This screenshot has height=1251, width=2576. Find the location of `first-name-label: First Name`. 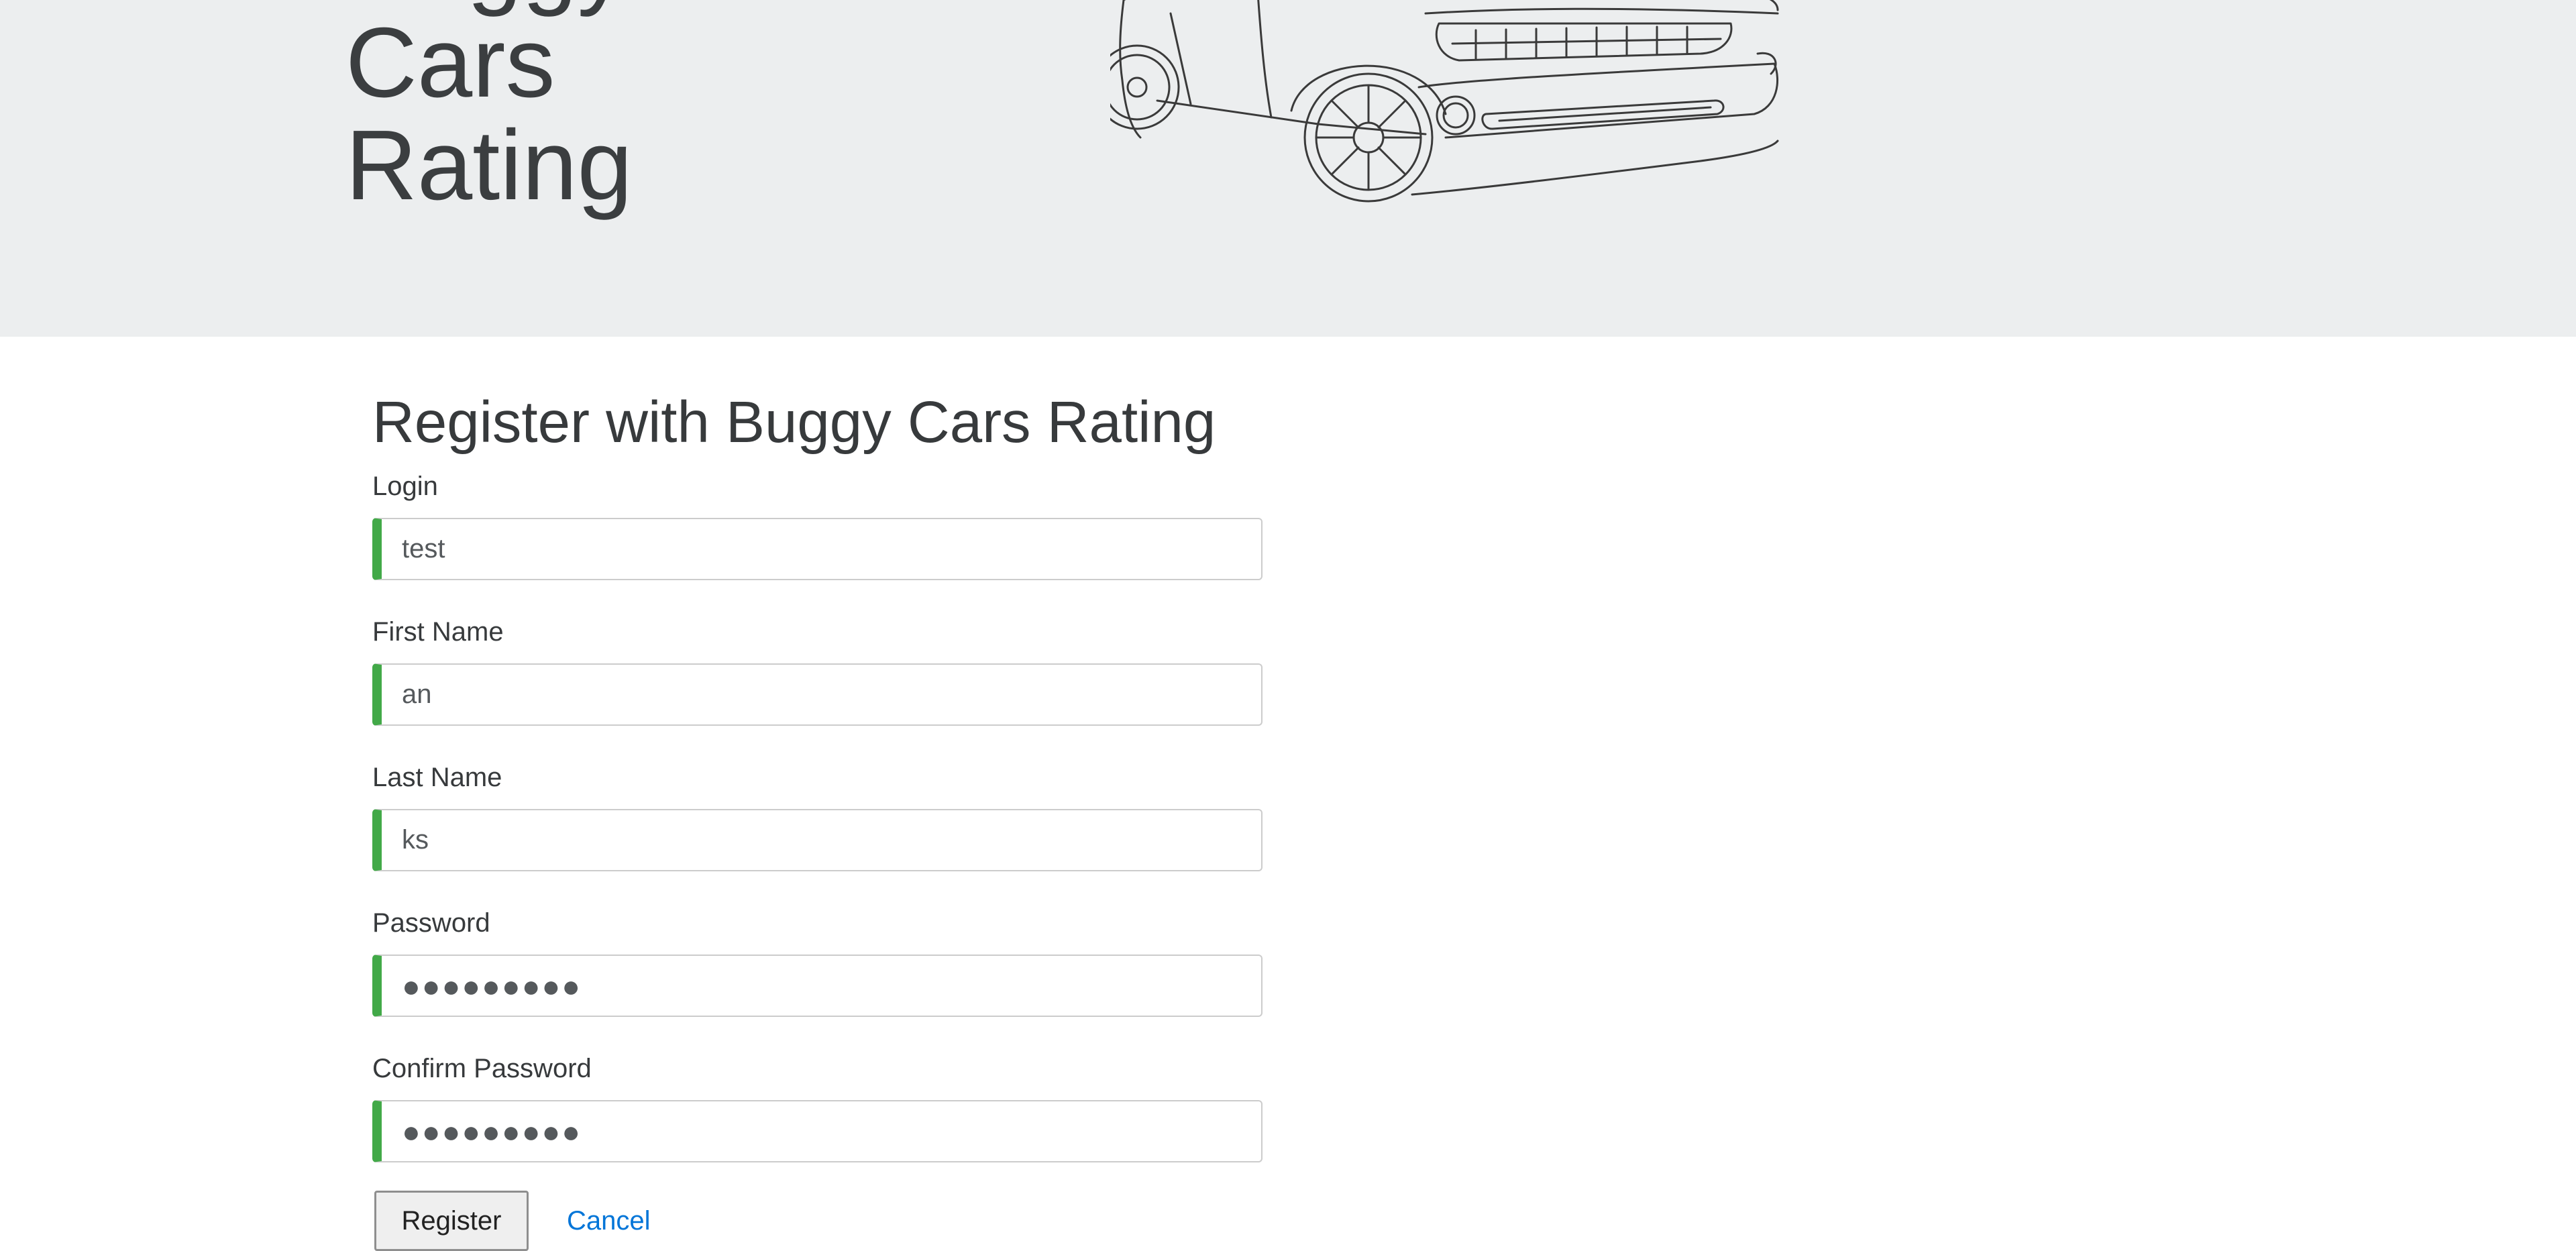

first-name-label: First Name is located at coordinates (438, 632).